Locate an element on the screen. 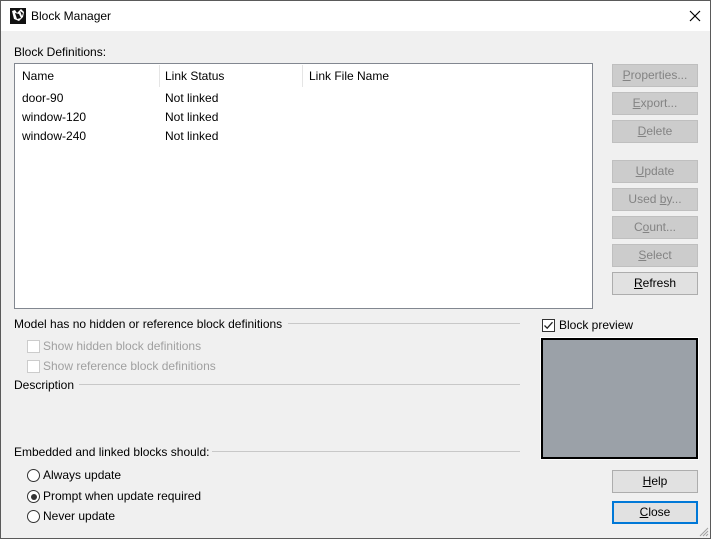 Image resolution: width=711 pixels, height=539 pixels. update-button: Update is located at coordinates (655, 171).